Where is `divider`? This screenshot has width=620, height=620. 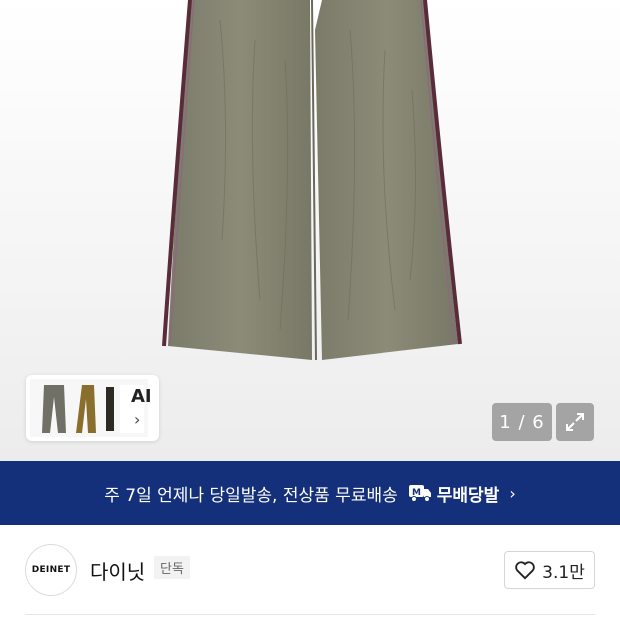 divider is located at coordinates (310, 614).